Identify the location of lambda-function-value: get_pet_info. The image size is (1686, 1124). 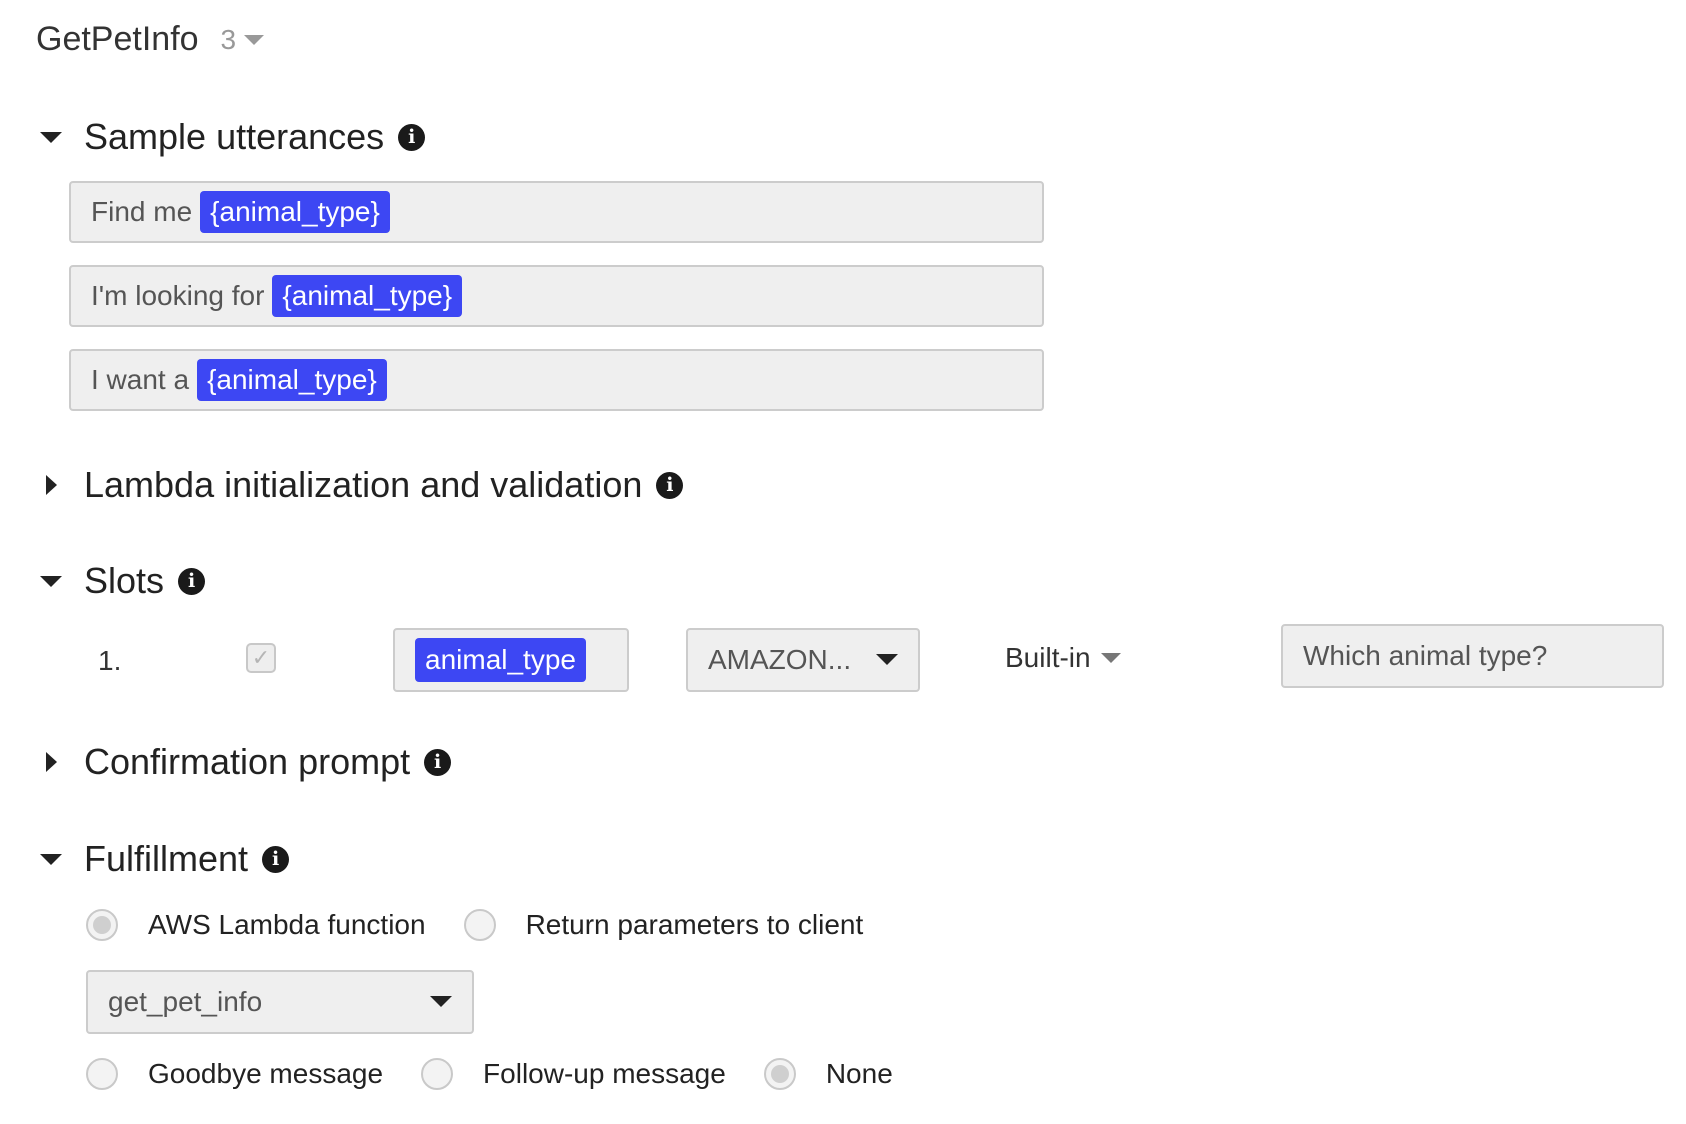
(185, 1001).